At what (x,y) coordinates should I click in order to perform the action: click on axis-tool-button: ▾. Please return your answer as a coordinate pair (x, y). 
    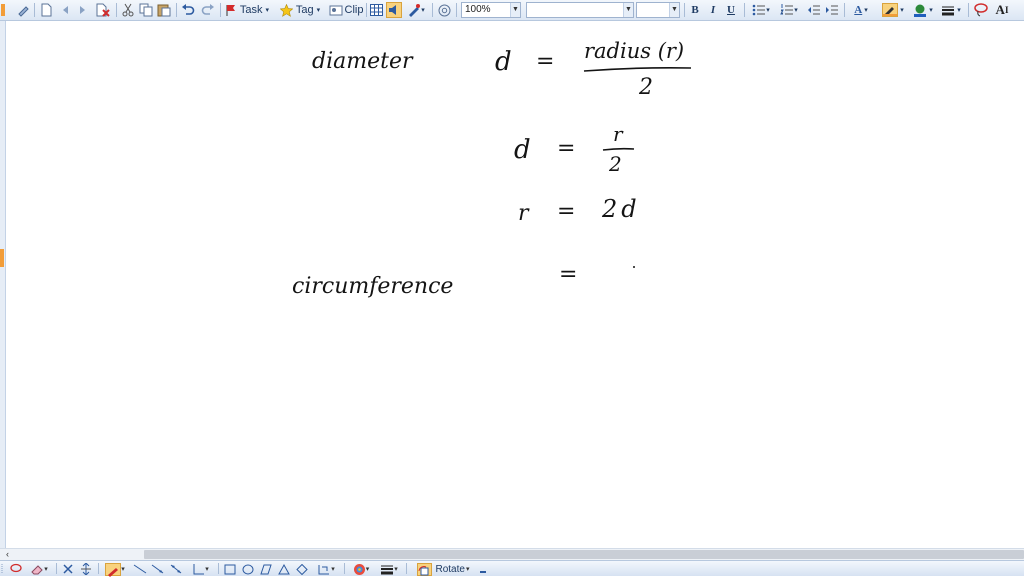
    Looking at the image, I should click on (200, 569).